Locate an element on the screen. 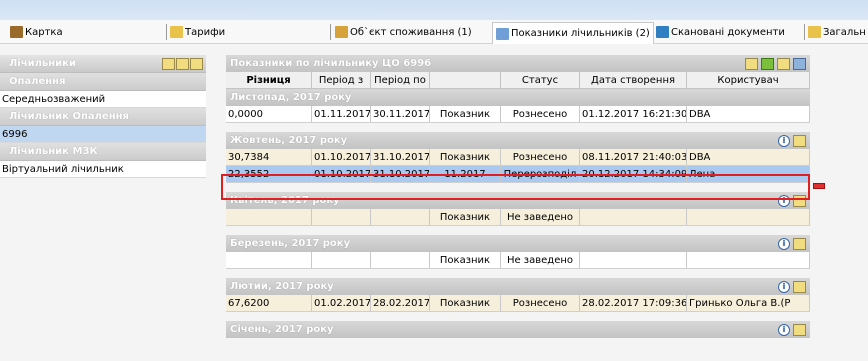 This screenshot has width=868, height=361. cell-difference: 30,7384 is located at coordinates (269, 157).